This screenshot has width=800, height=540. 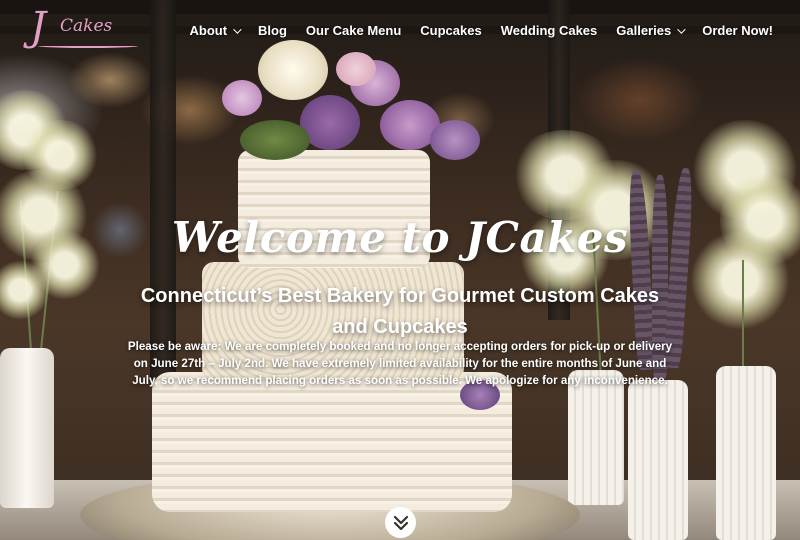 I want to click on logo-swash, so click(x=88, y=46).